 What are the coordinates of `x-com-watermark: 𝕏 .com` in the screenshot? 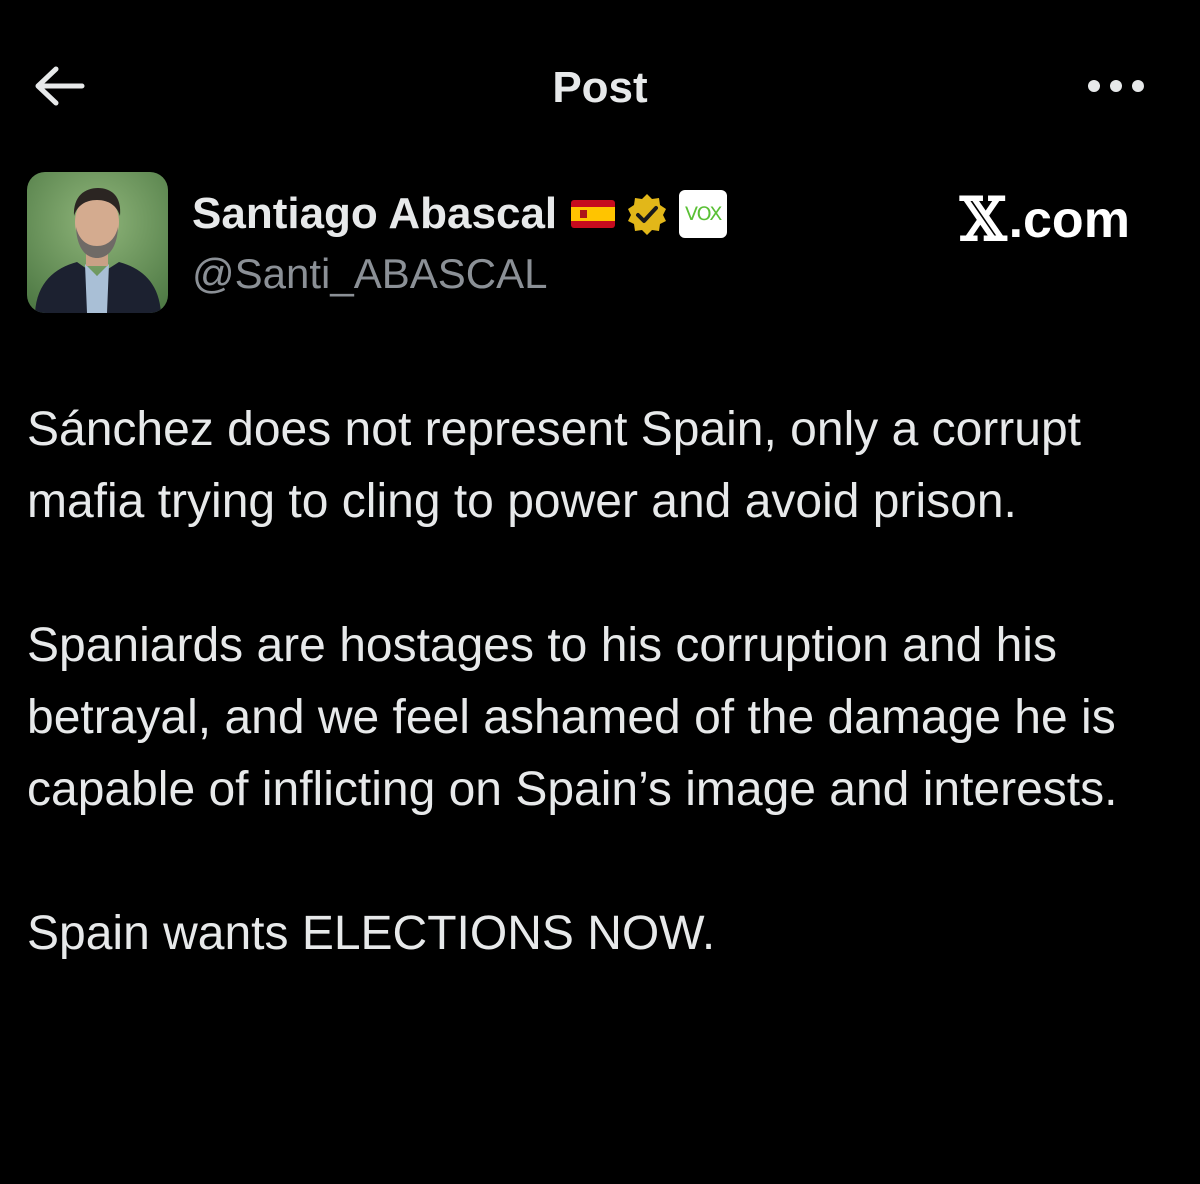 It's located at (1045, 220).